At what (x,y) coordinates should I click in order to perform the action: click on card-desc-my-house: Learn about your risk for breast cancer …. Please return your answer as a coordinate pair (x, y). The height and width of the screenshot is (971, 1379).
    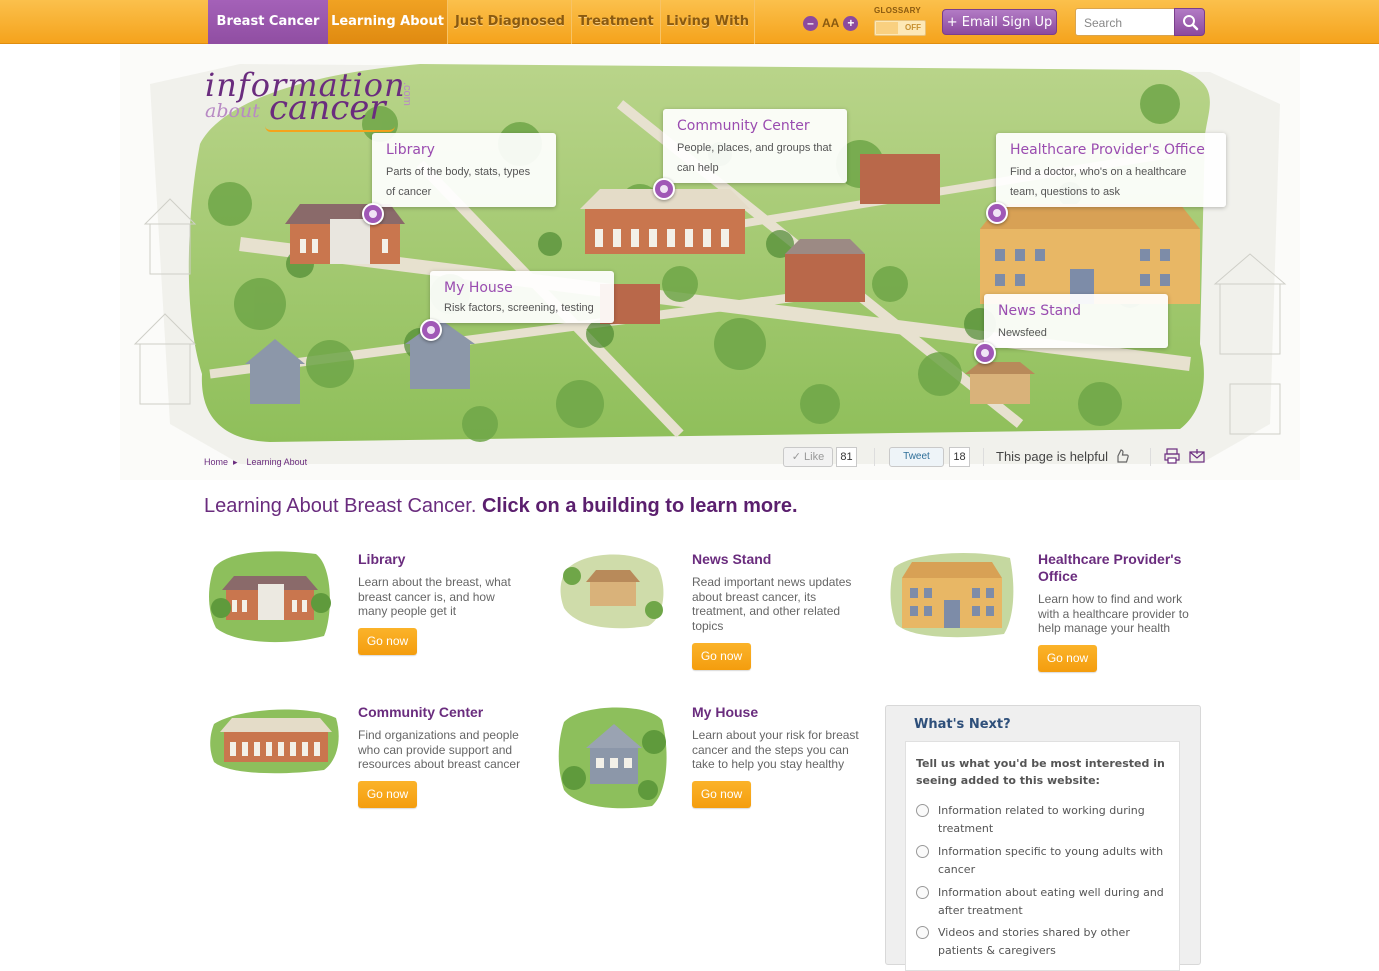
    Looking at the image, I should click on (775, 749).